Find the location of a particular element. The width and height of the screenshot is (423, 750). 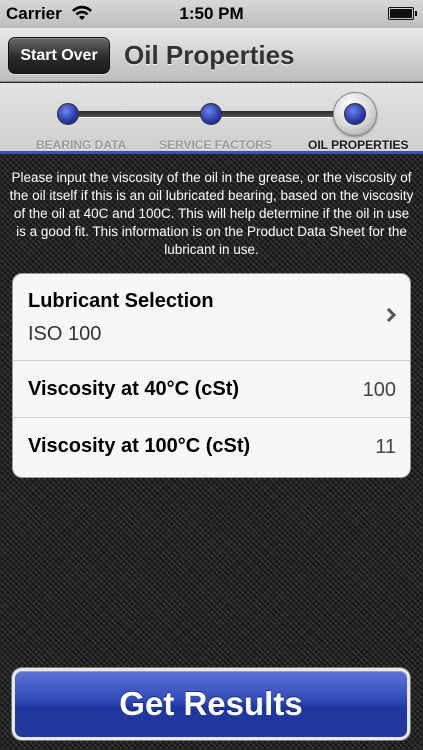

page-title: Oil Properties is located at coordinates (209, 55).